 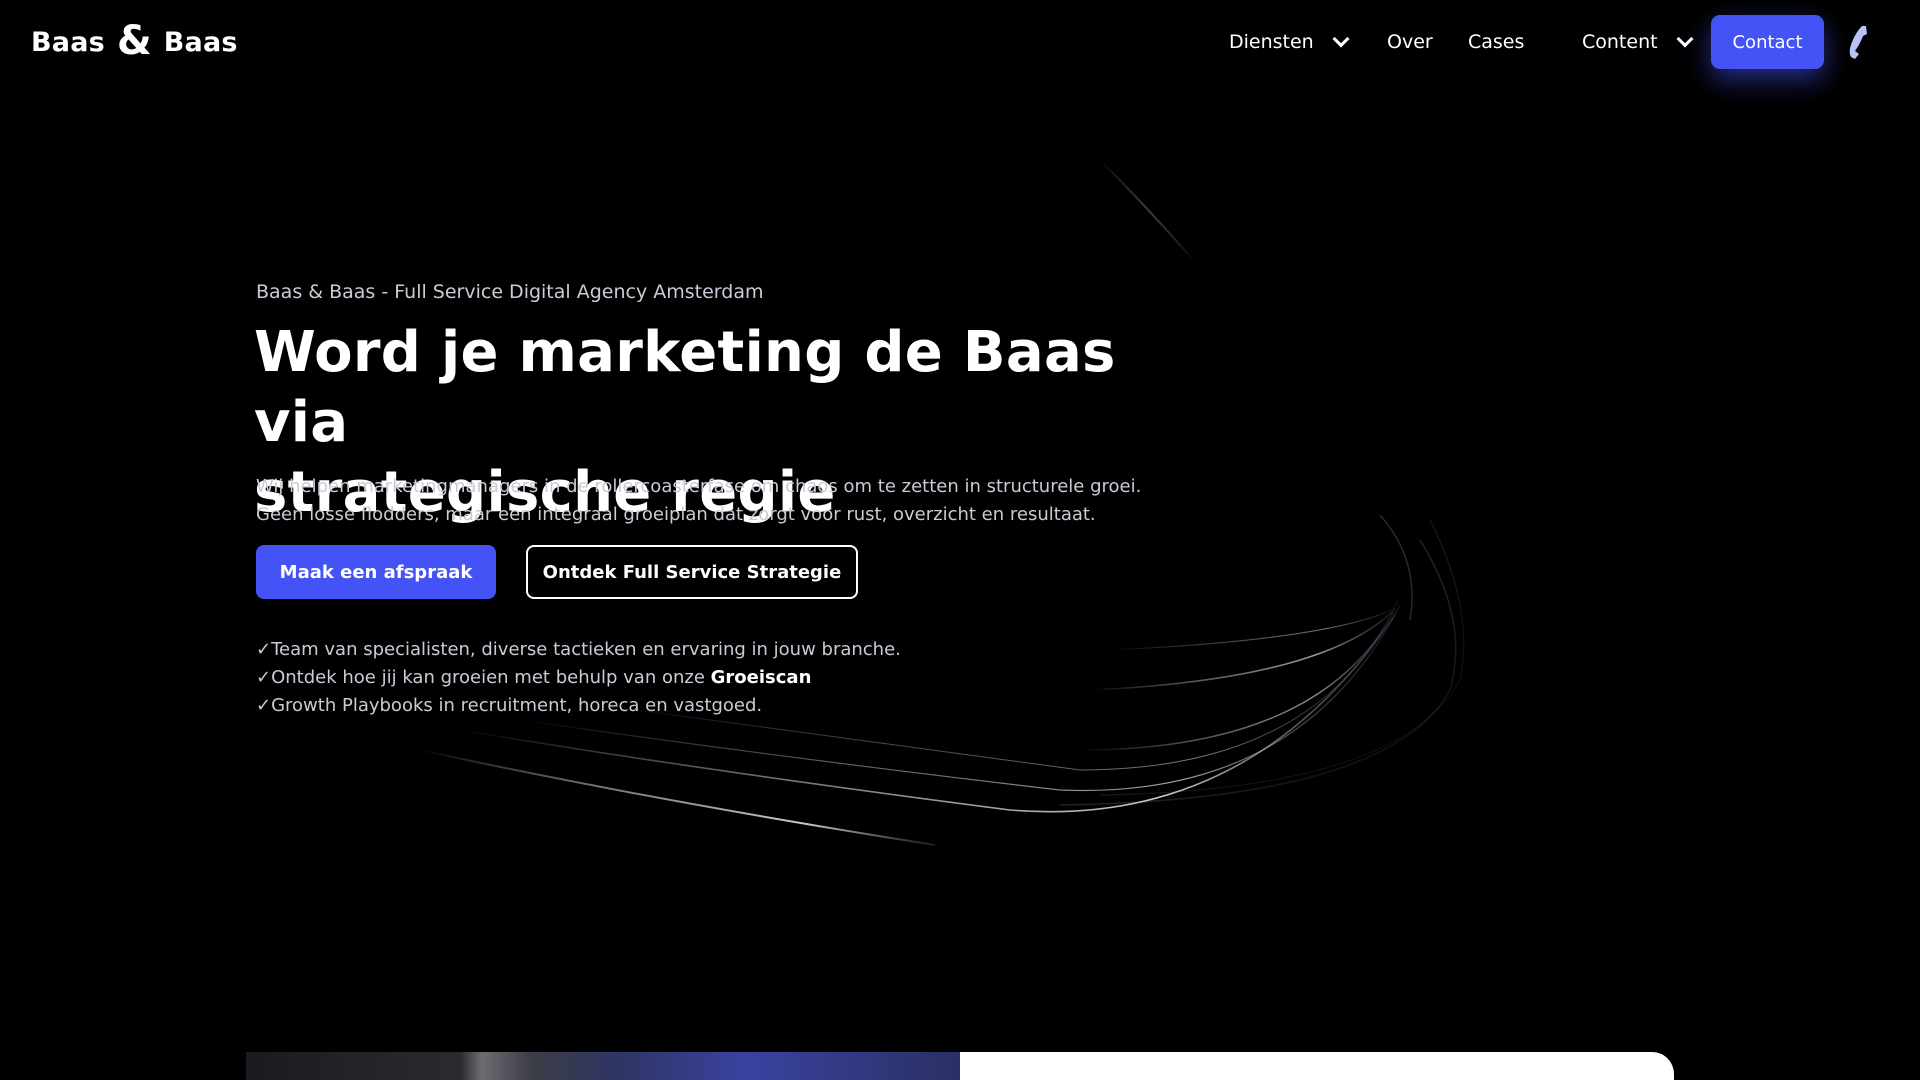 What do you see at coordinates (603, 1066) in the screenshot?
I see `section-preview-image` at bounding box center [603, 1066].